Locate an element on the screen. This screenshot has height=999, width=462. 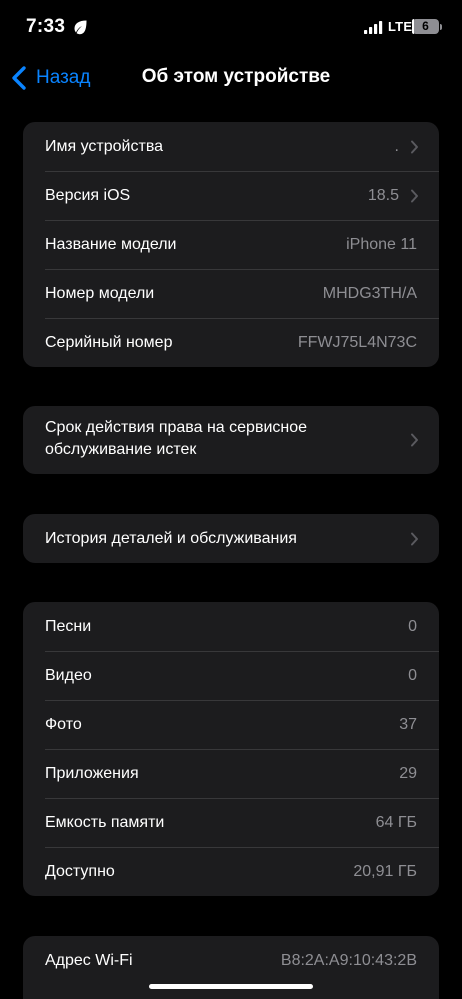
row-label: Емкость памяти is located at coordinates (105, 822).